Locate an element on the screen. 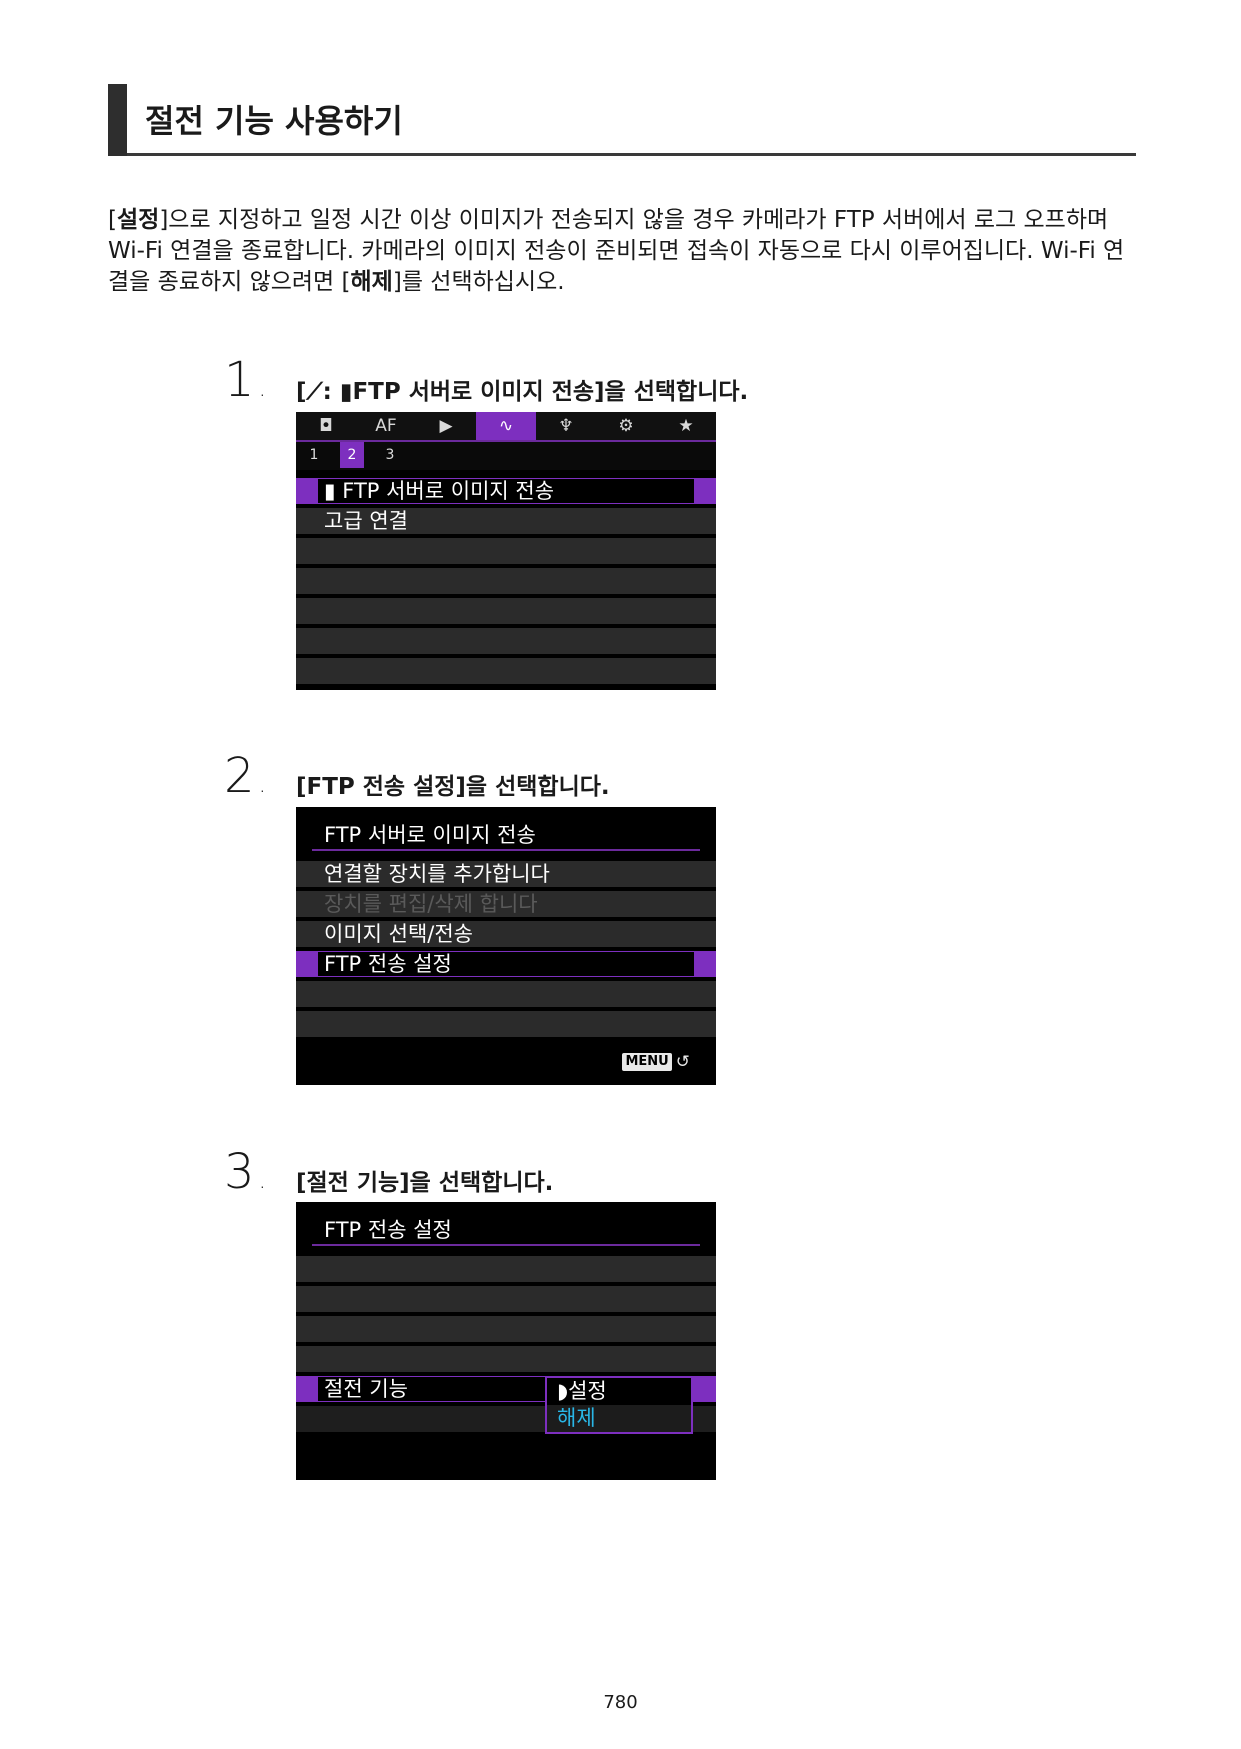  intro-bold-disable: 해제 is located at coordinates (371, 282).